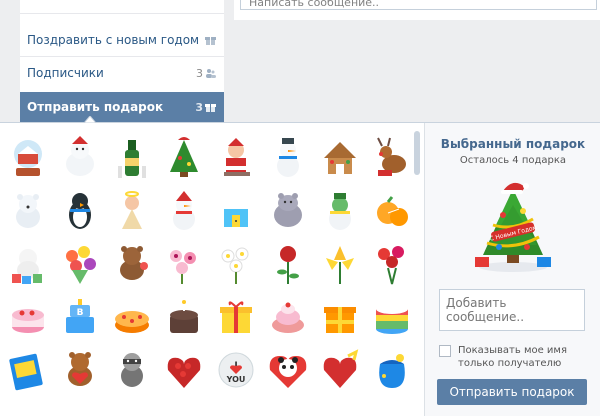 This screenshot has height=416, width=600. I want to click on gift-orchid, so click(184, 264).